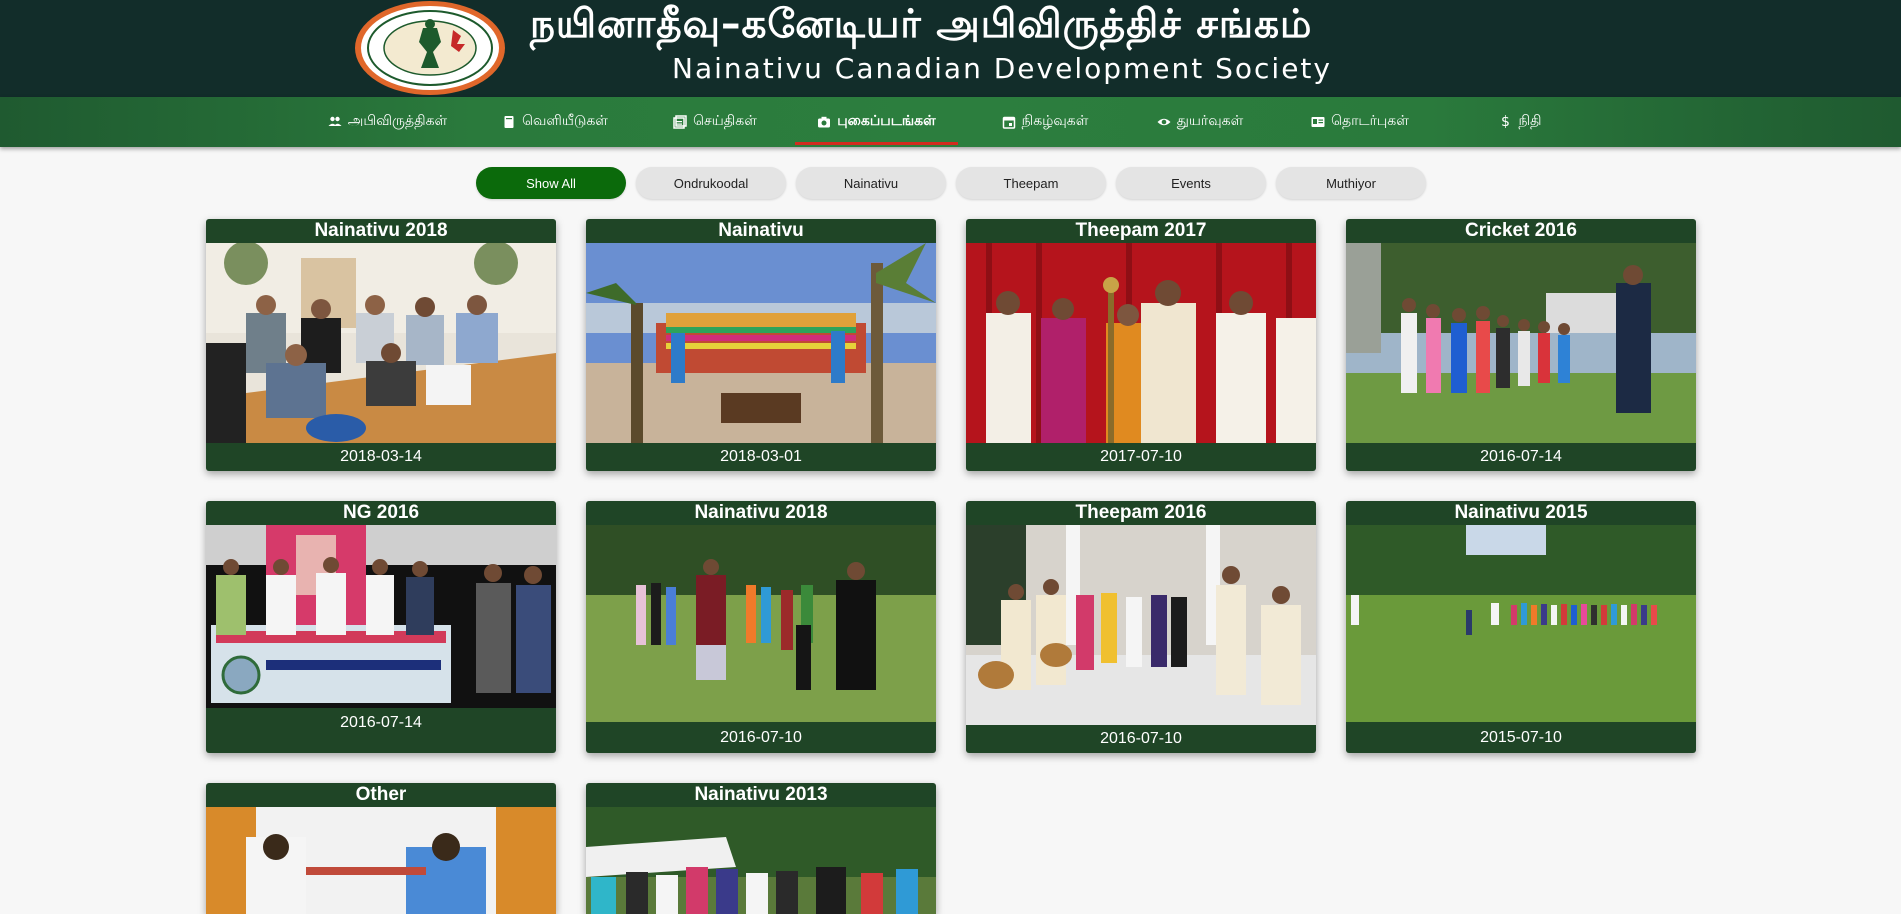 This screenshot has width=1901, height=914. What do you see at coordinates (711, 183) in the screenshot?
I see `filter-ondrukoodal: Ondrukoodal` at bounding box center [711, 183].